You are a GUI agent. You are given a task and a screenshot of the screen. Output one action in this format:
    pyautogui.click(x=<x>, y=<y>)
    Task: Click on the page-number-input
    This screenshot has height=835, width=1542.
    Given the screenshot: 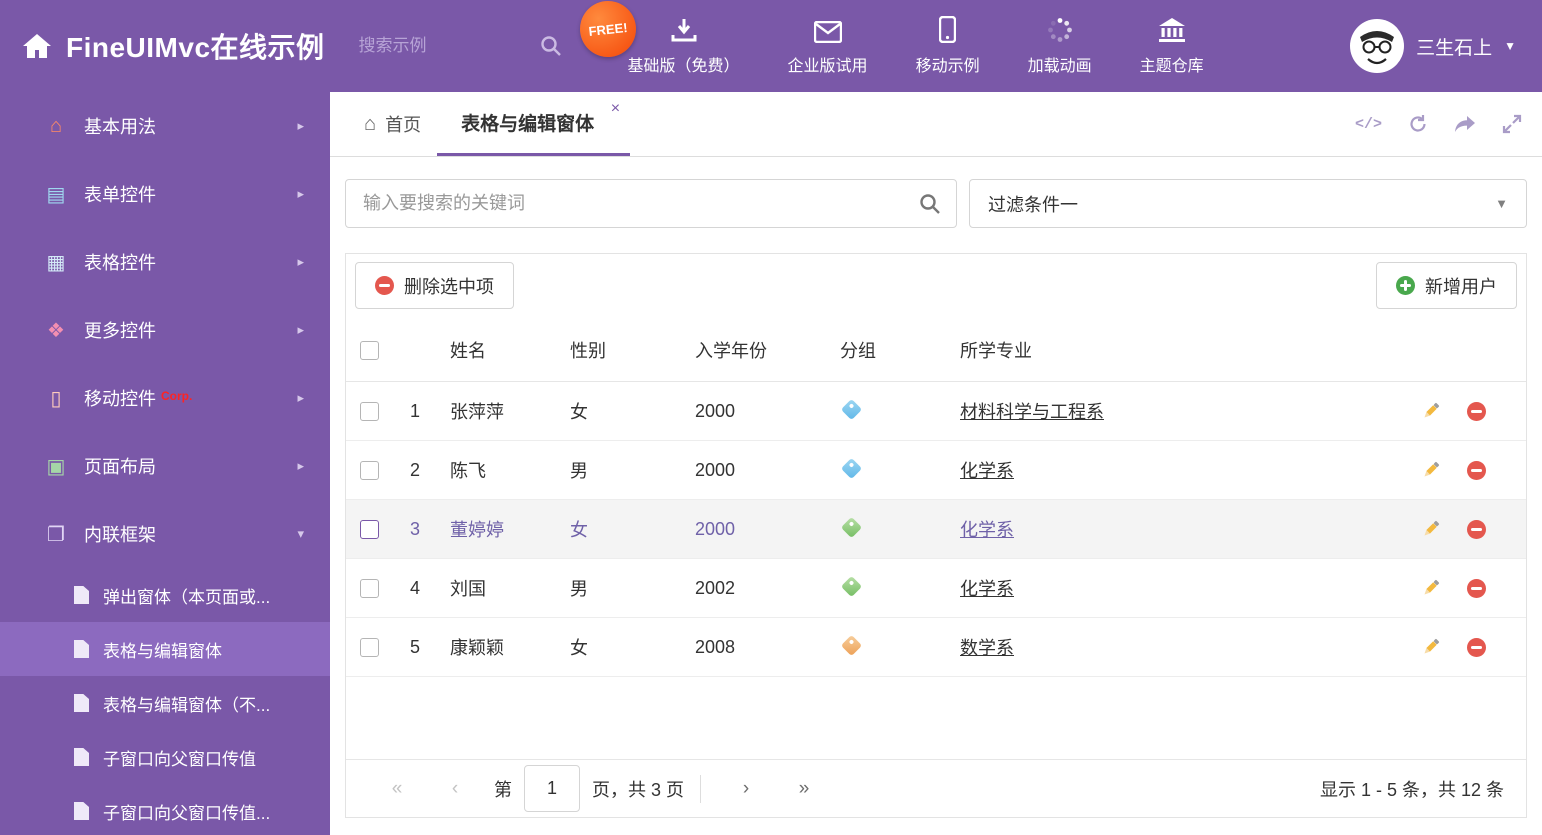 What is the action you would take?
    pyautogui.click(x=552, y=788)
    